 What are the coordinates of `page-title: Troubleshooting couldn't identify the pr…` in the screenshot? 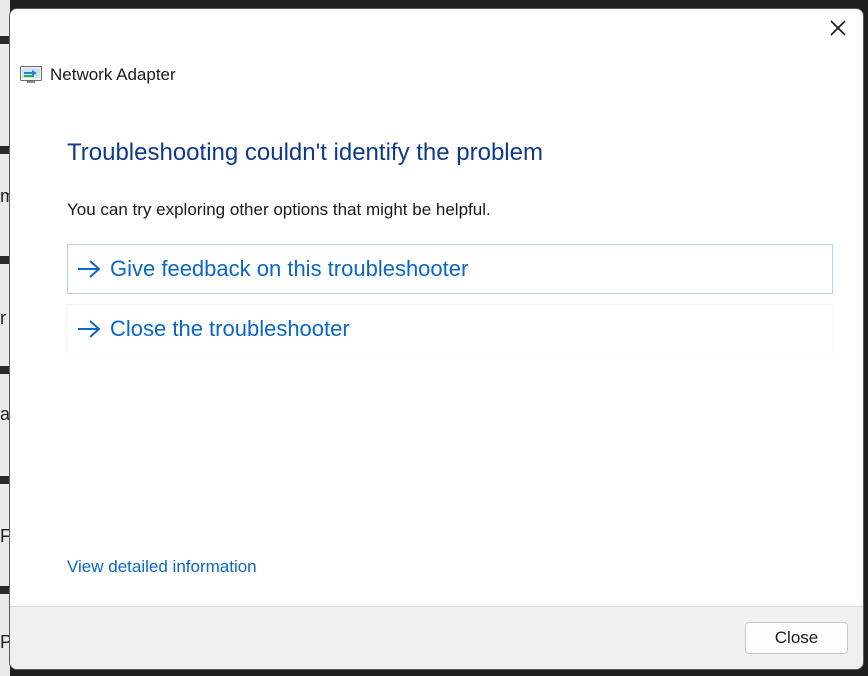 It's located at (305, 152).